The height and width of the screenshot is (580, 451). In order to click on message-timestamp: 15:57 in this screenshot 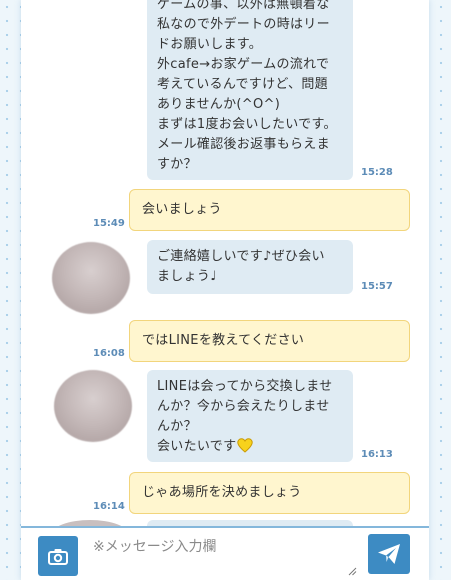, I will do `click(377, 286)`.